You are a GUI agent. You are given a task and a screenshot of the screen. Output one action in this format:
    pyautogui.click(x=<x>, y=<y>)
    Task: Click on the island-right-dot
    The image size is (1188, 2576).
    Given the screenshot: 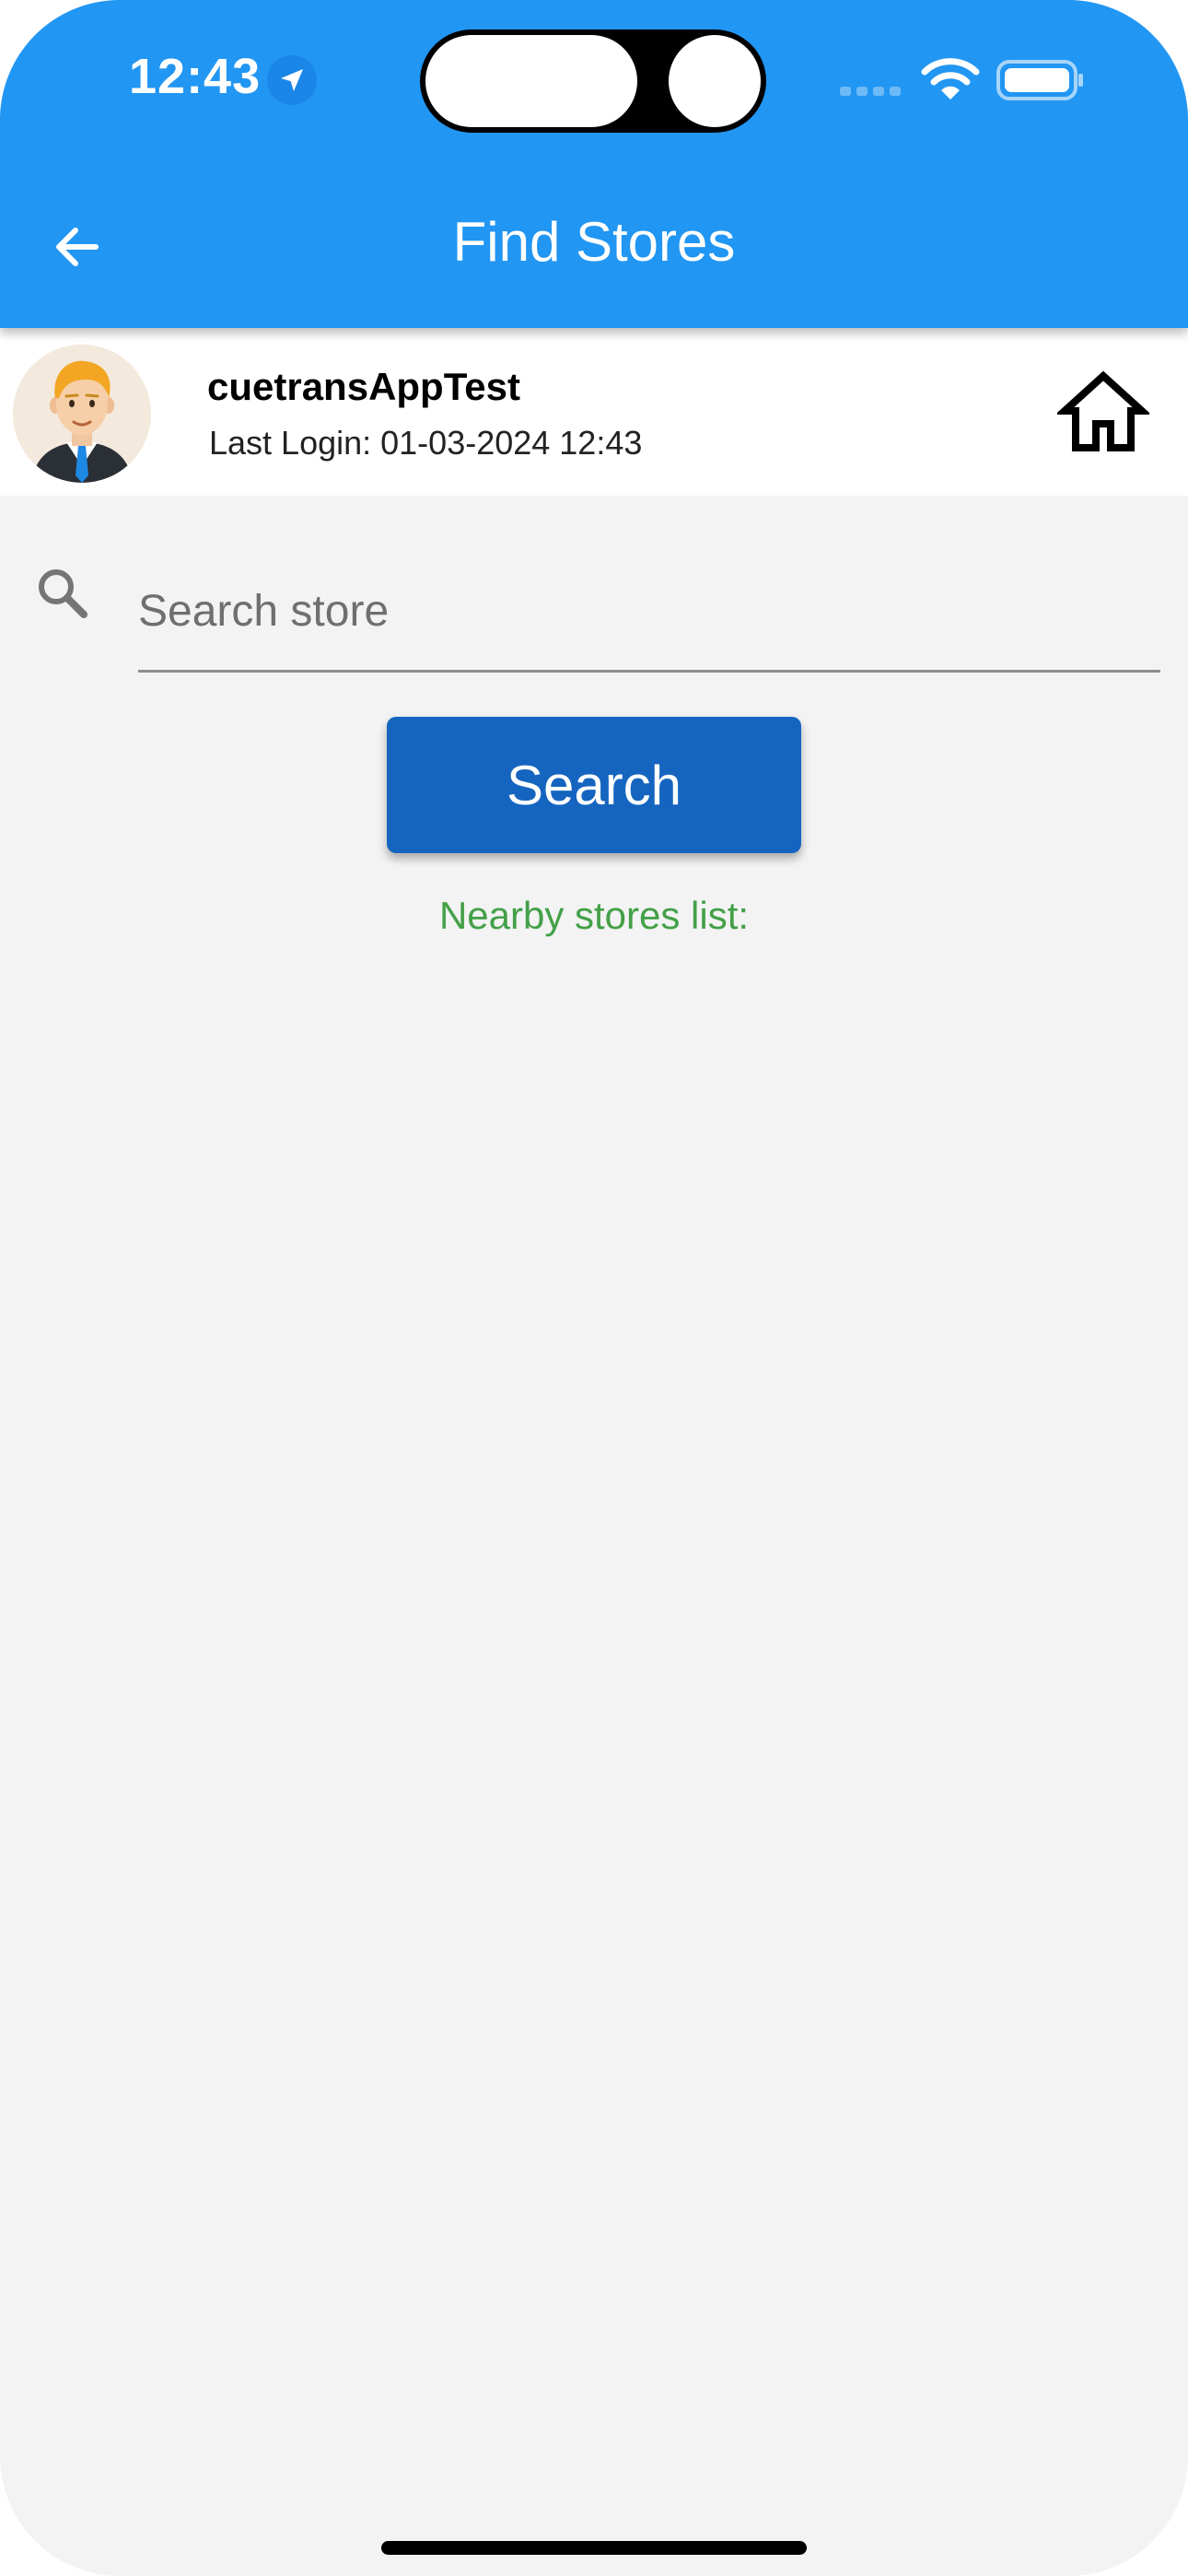 What is the action you would take?
    pyautogui.click(x=715, y=81)
    